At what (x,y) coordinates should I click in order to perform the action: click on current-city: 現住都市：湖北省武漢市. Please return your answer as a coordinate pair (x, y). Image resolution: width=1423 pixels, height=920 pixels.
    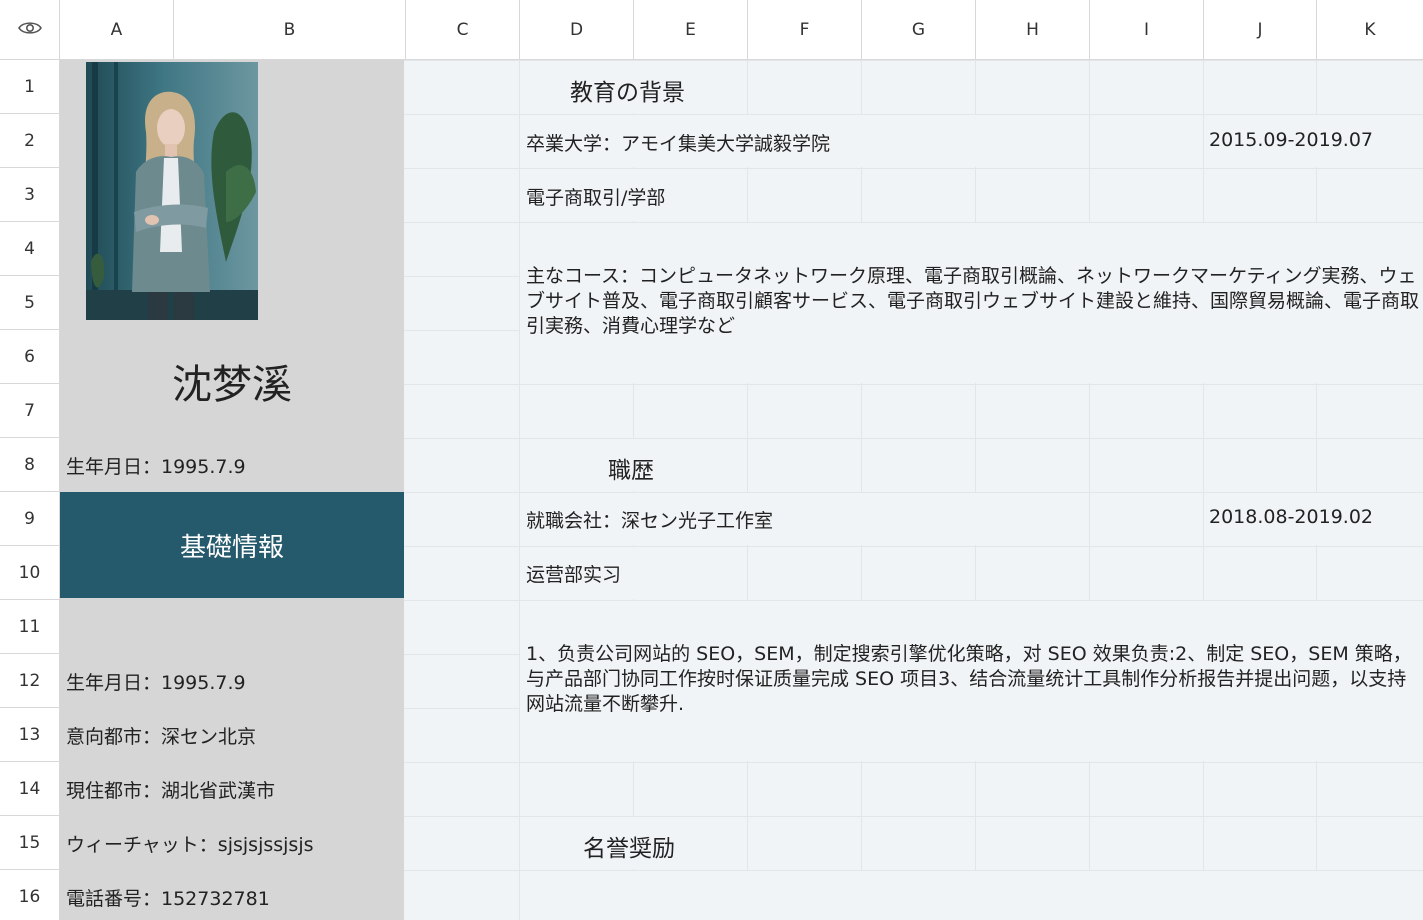
    Looking at the image, I should click on (171, 791).